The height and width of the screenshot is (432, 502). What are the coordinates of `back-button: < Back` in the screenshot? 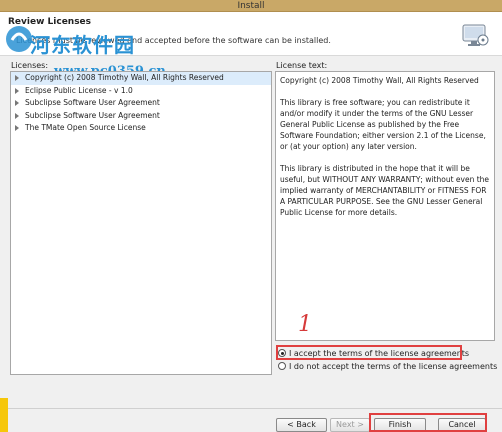 It's located at (301, 425).